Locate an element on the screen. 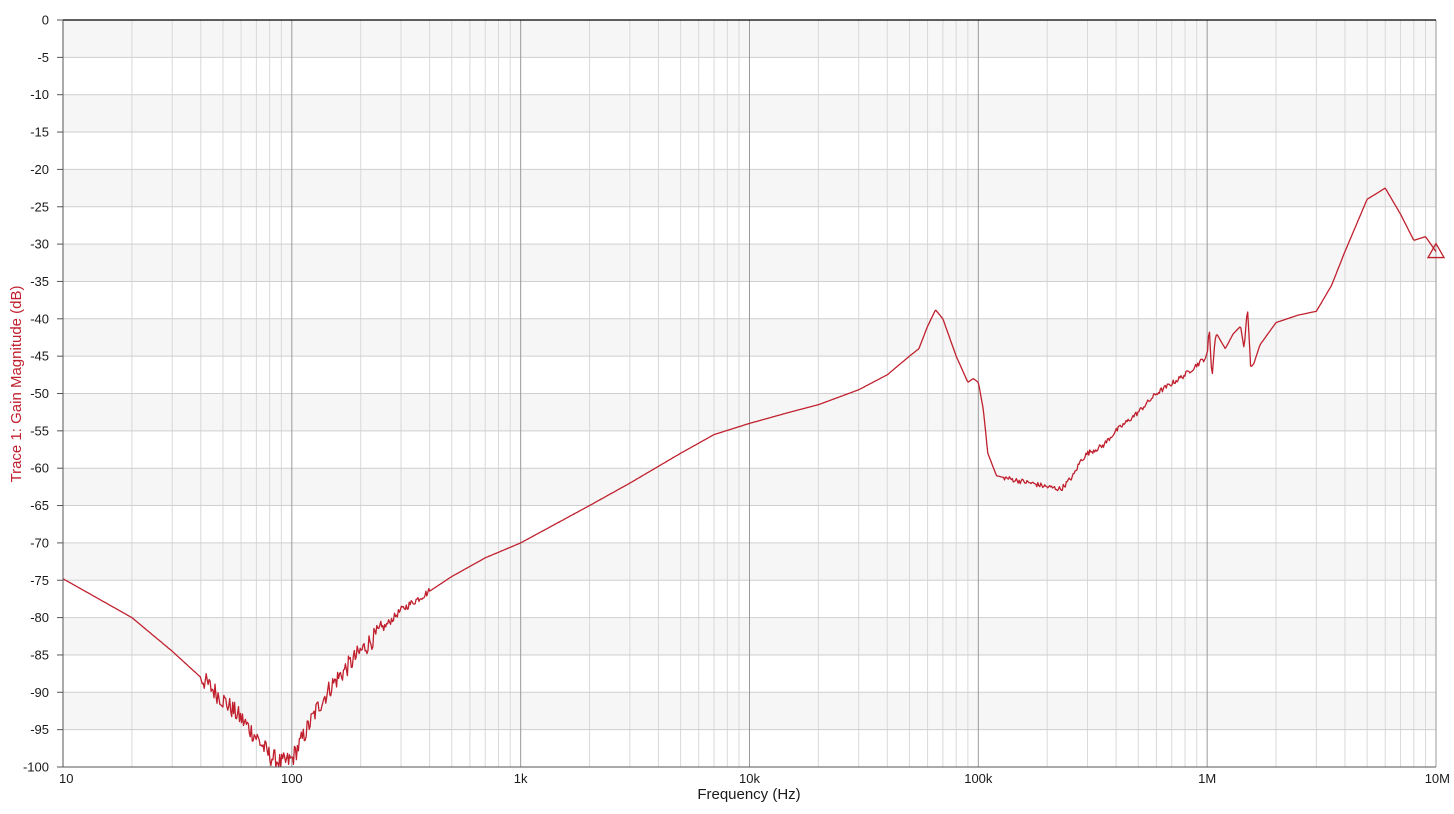  y-tick-label: -90 is located at coordinates (39, 692).